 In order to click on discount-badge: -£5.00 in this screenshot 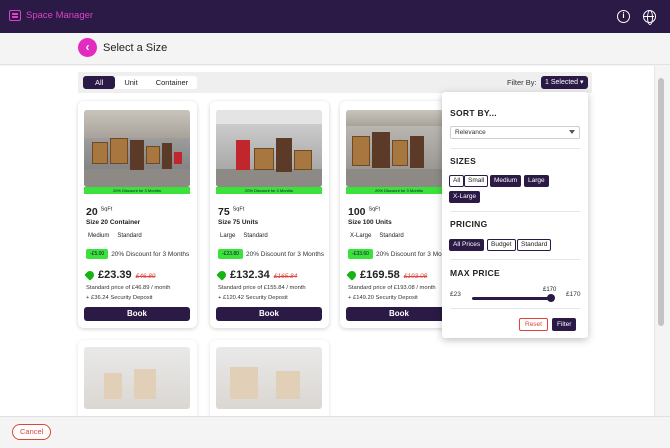, I will do `click(97, 254)`.